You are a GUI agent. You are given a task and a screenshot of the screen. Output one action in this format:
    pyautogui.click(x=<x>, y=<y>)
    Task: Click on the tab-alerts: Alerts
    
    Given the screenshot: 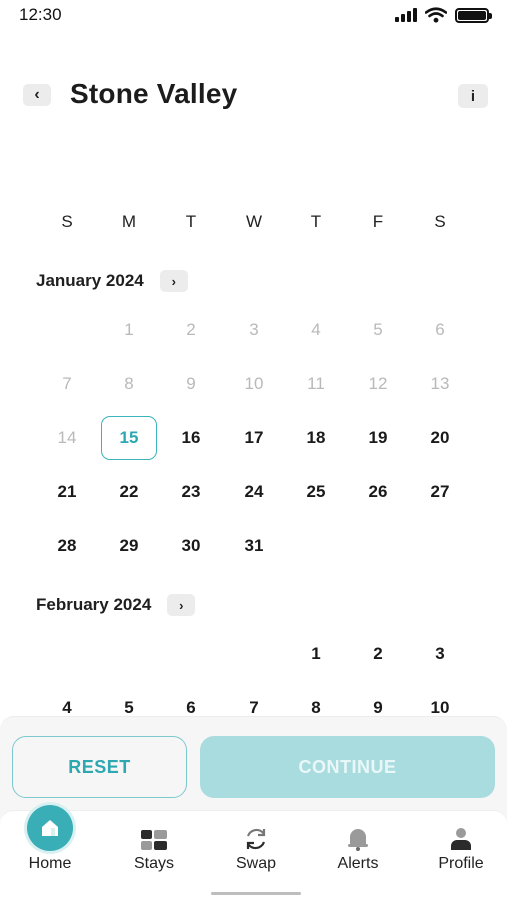 What is the action you would take?
    pyautogui.click(x=358, y=846)
    